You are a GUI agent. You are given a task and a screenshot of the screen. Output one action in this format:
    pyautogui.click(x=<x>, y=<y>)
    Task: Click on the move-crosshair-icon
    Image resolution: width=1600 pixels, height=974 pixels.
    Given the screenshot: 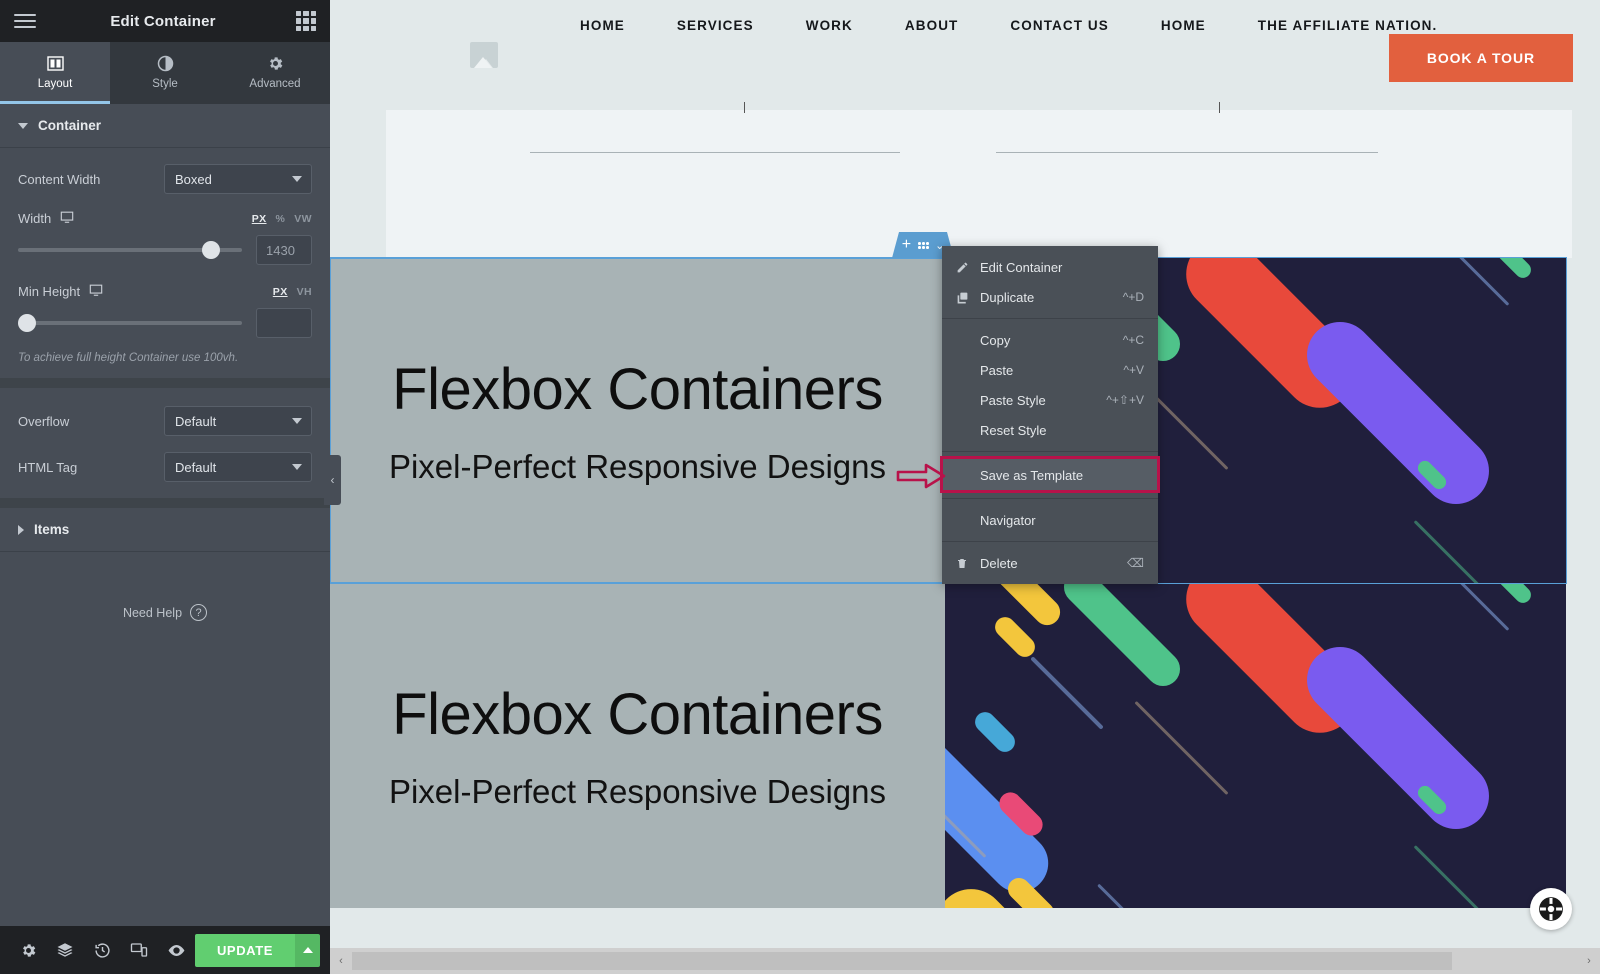 What is the action you would take?
    pyautogui.click(x=1551, y=909)
    